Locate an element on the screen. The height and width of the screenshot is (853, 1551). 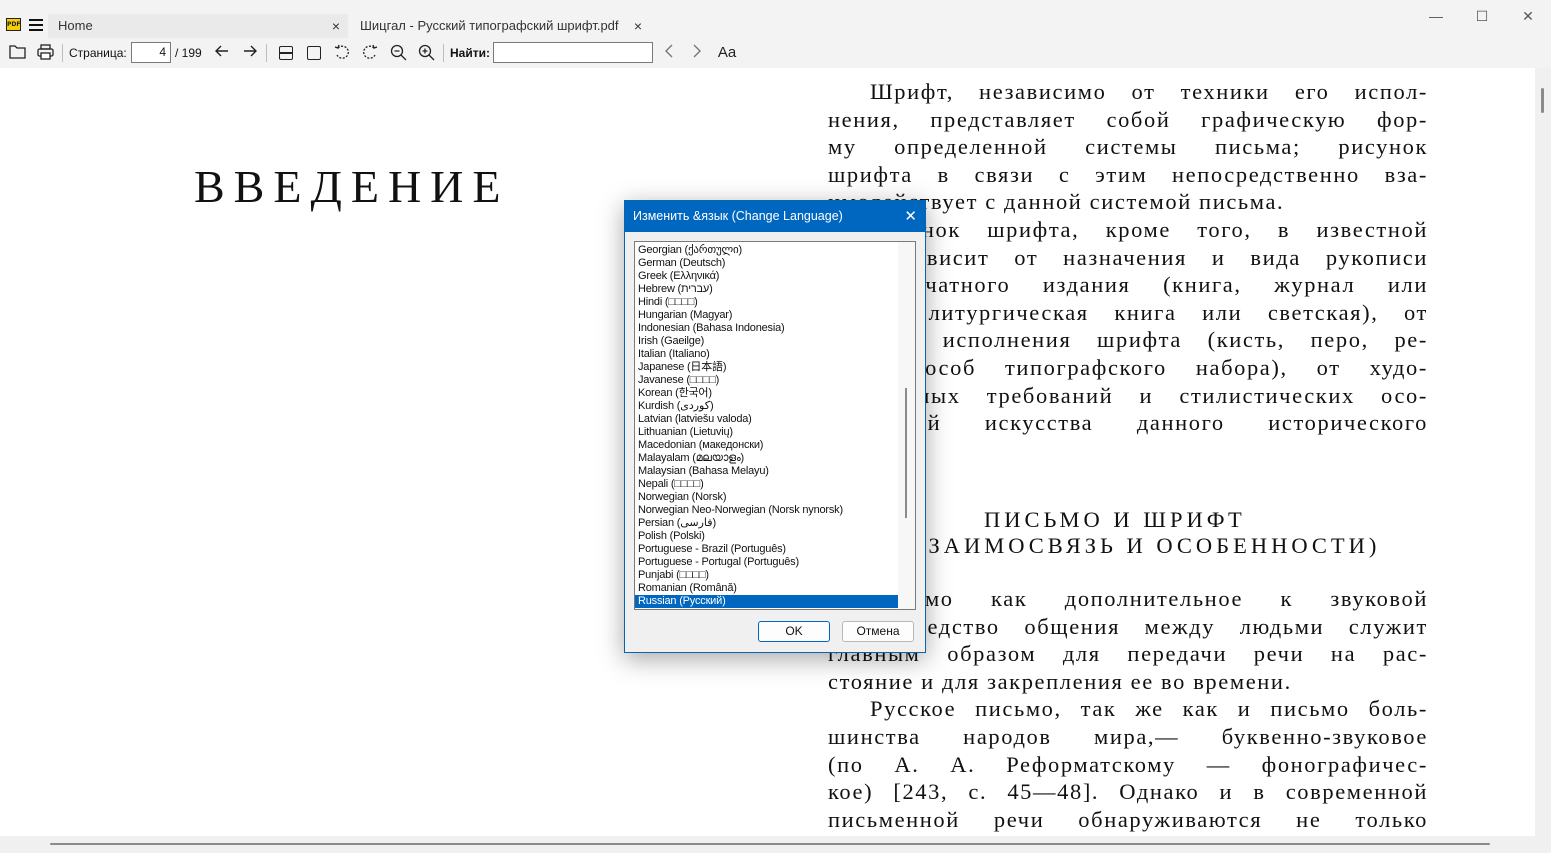
continuous-view-icon is located at coordinates (286, 53).